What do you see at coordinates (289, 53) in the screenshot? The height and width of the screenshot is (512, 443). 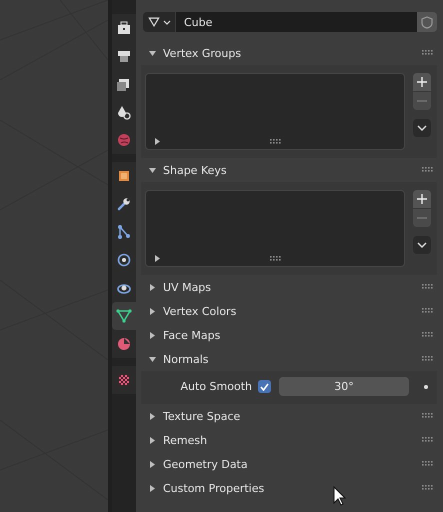 I see `panel-header: Vertex Groups` at bounding box center [289, 53].